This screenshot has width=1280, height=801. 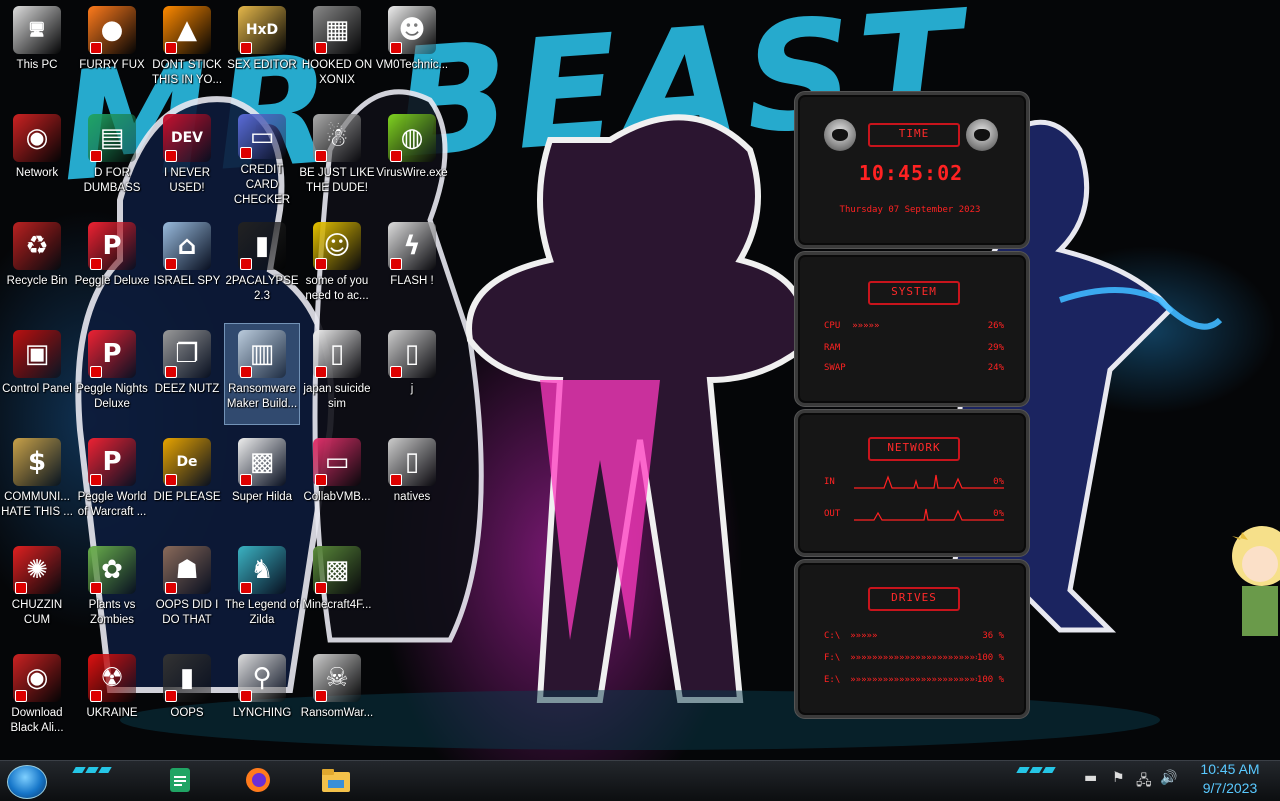 I want to click on desktop-icon: ♻ Recycle Bin, so click(x=37, y=266).